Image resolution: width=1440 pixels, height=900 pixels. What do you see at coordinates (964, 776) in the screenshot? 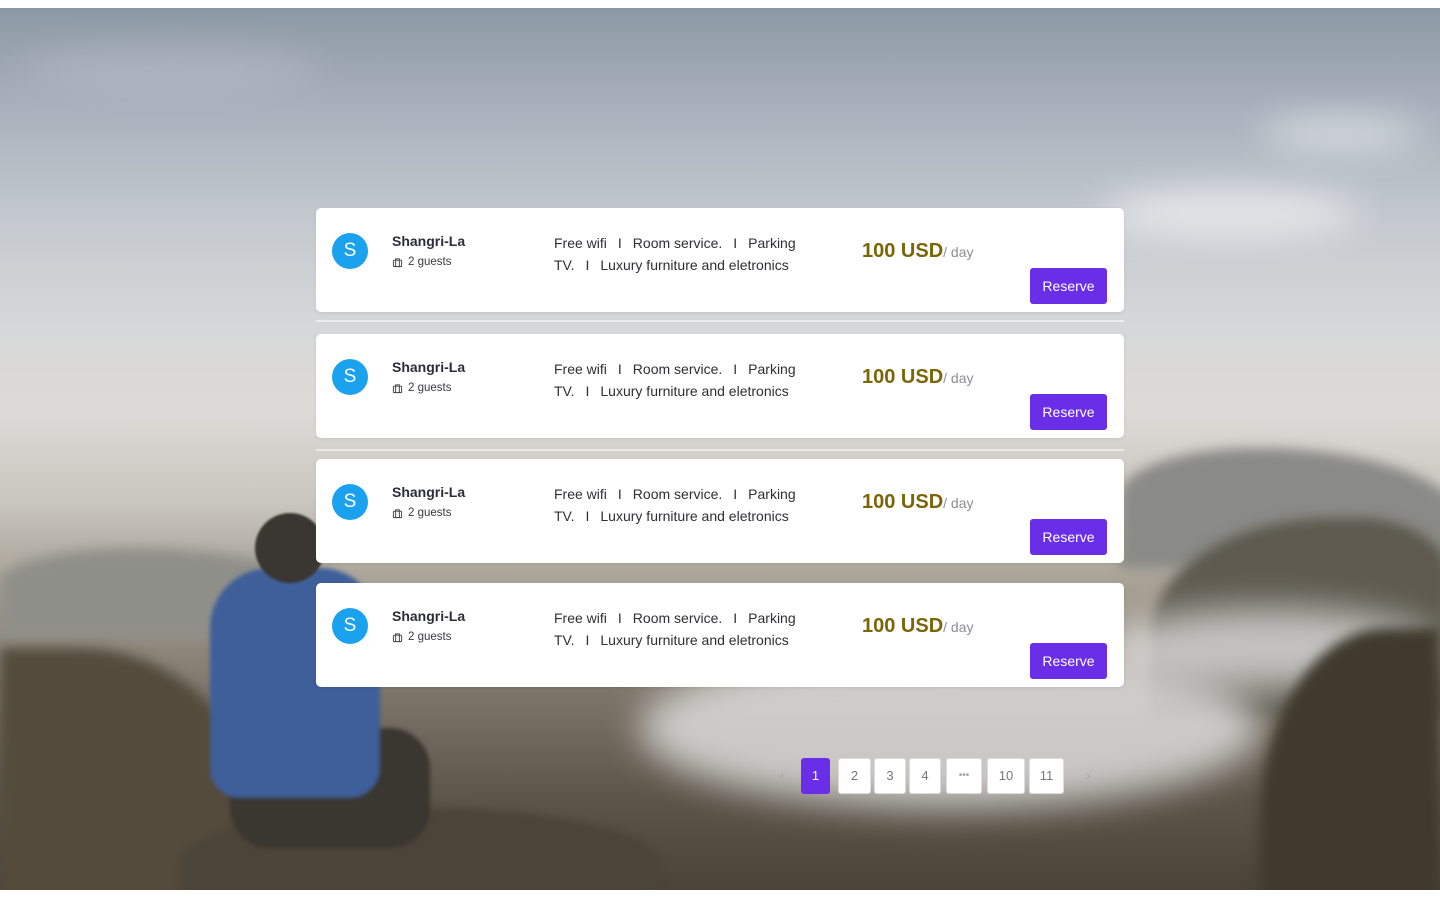
I see `page-ellipsis: •••` at bounding box center [964, 776].